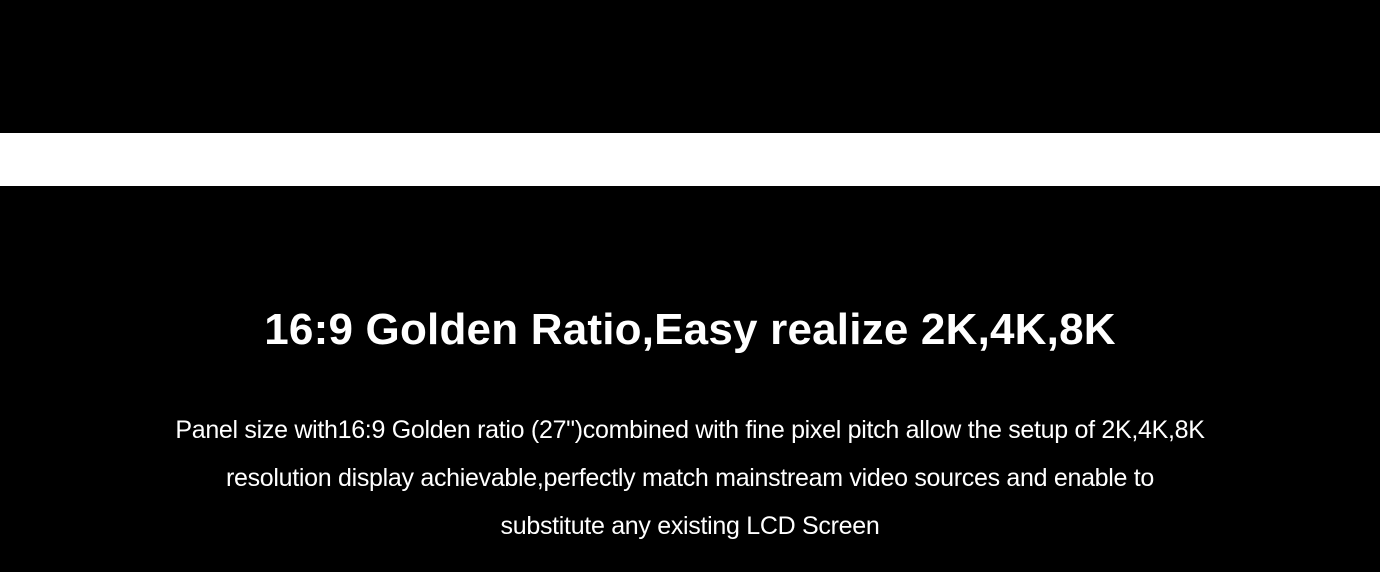 The width and height of the screenshot is (1380, 572). I want to click on white-divider-band, so click(690, 159).